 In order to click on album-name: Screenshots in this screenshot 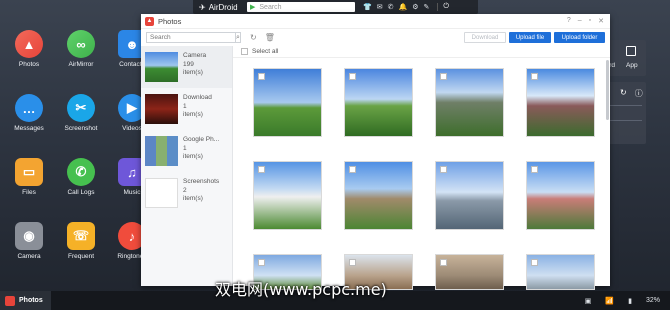, I will do `click(201, 181)`.